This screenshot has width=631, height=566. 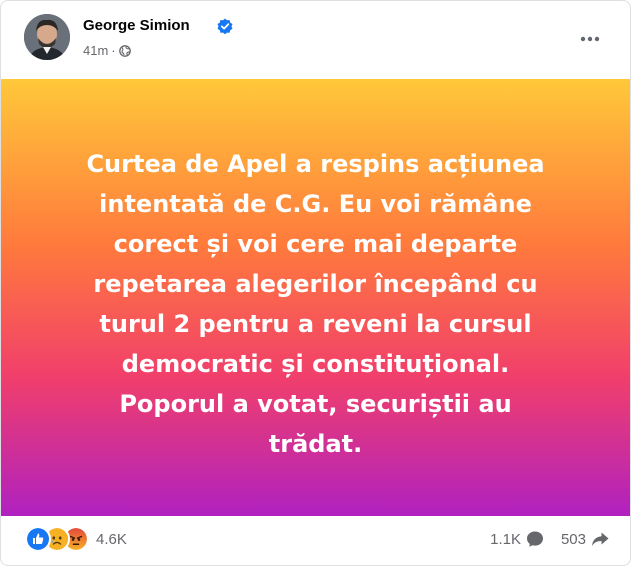 I want to click on avatar, so click(x=47, y=37).